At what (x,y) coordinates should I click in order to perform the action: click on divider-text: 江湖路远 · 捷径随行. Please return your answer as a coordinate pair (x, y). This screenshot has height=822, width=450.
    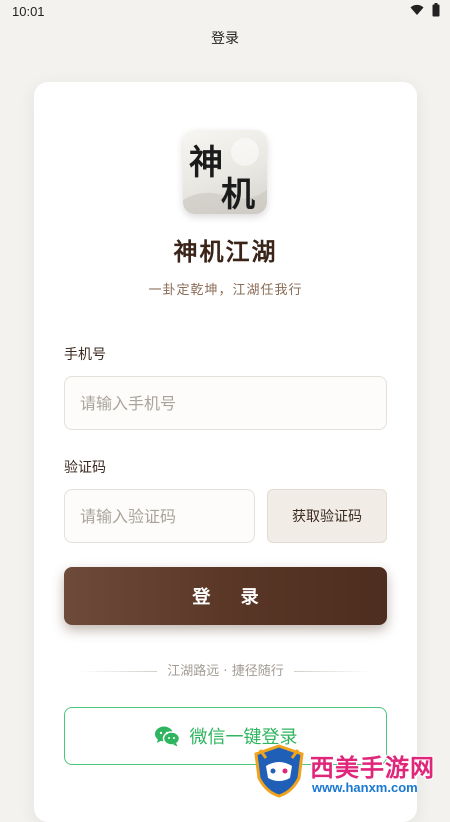
    Looking at the image, I should click on (225, 671).